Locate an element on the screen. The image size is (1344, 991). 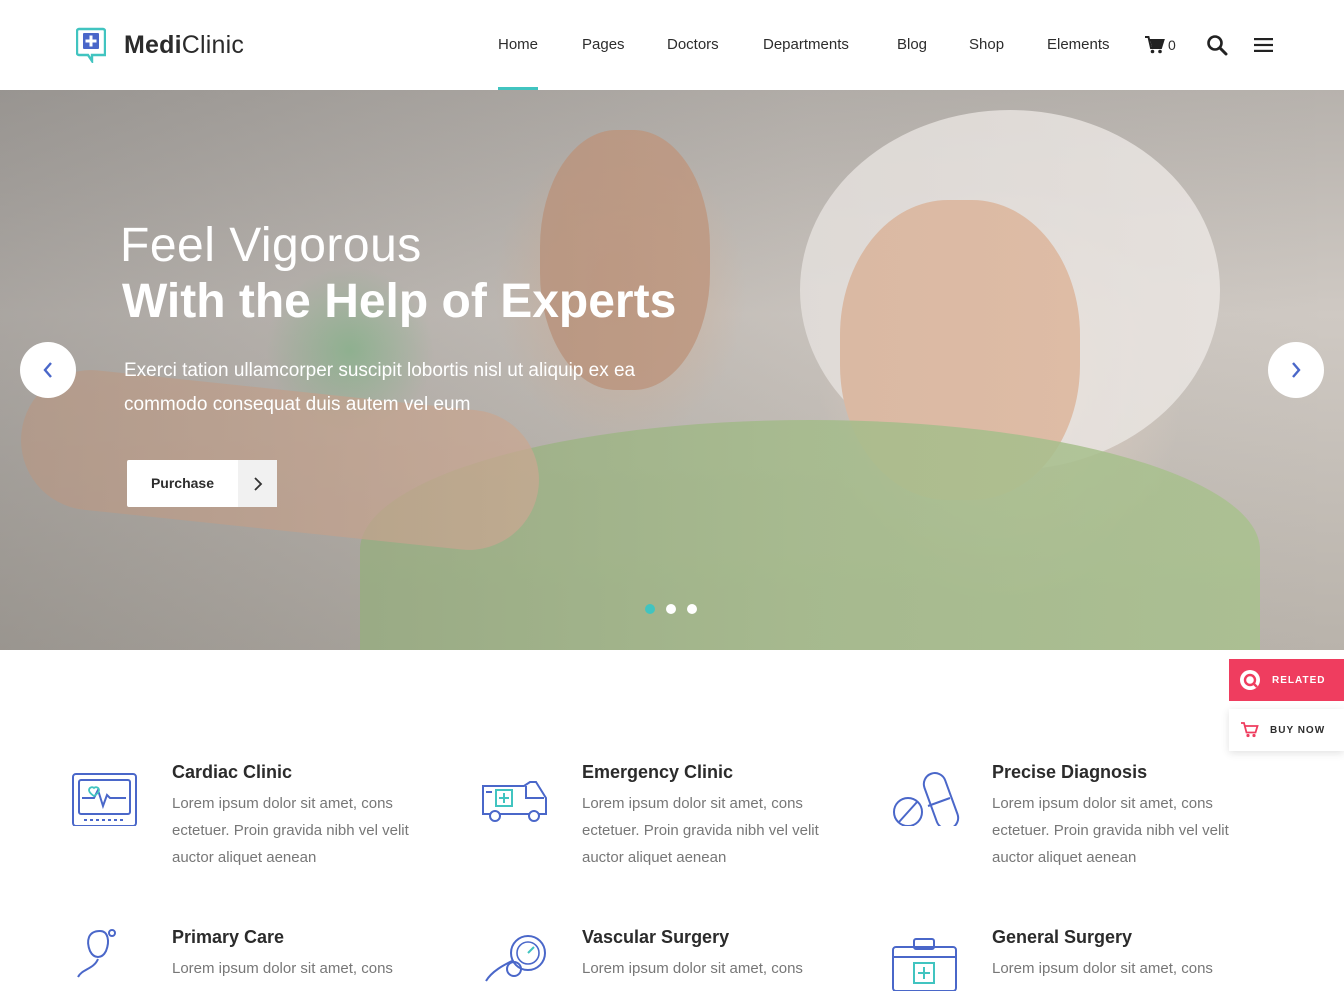
hero-title-line2: With the Help of Experts is located at coordinates (399, 301).